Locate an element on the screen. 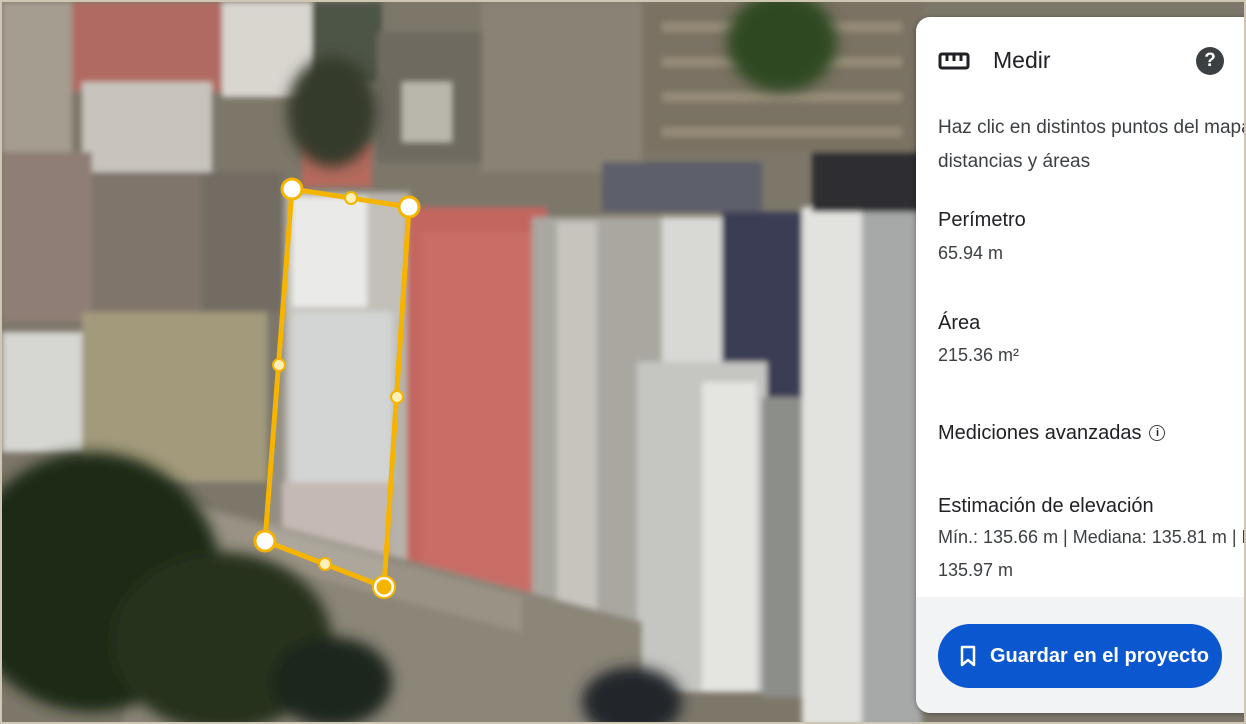  save-button-label: Guardar en el proyecto is located at coordinates (1099, 656).